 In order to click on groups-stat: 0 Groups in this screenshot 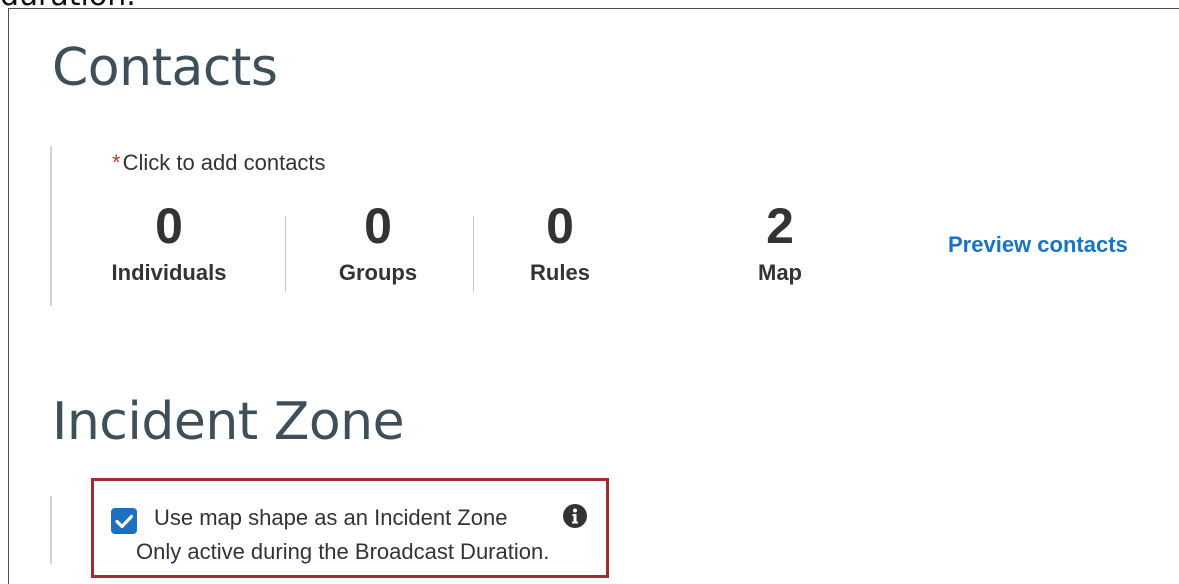, I will do `click(378, 241)`.